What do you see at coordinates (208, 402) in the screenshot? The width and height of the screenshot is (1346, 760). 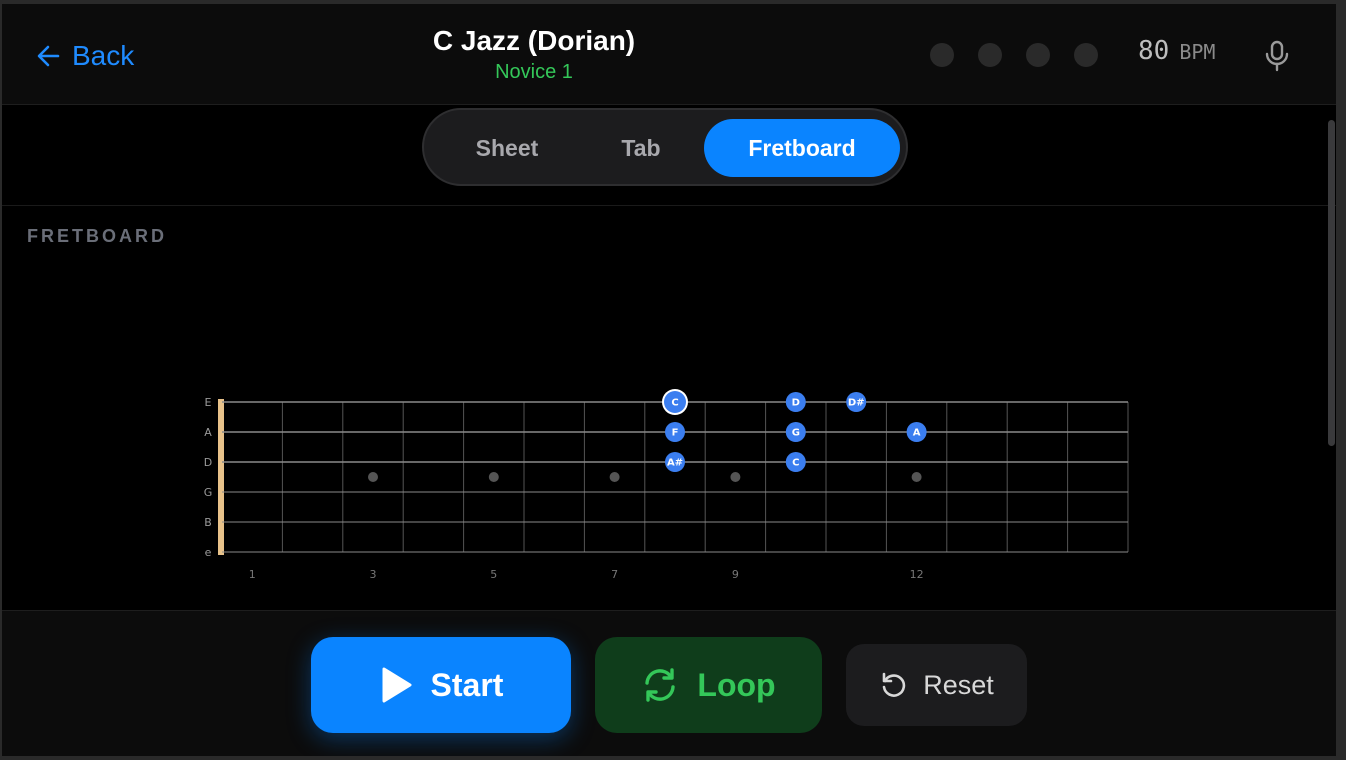 I see `string-label: E` at bounding box center [208, 402].